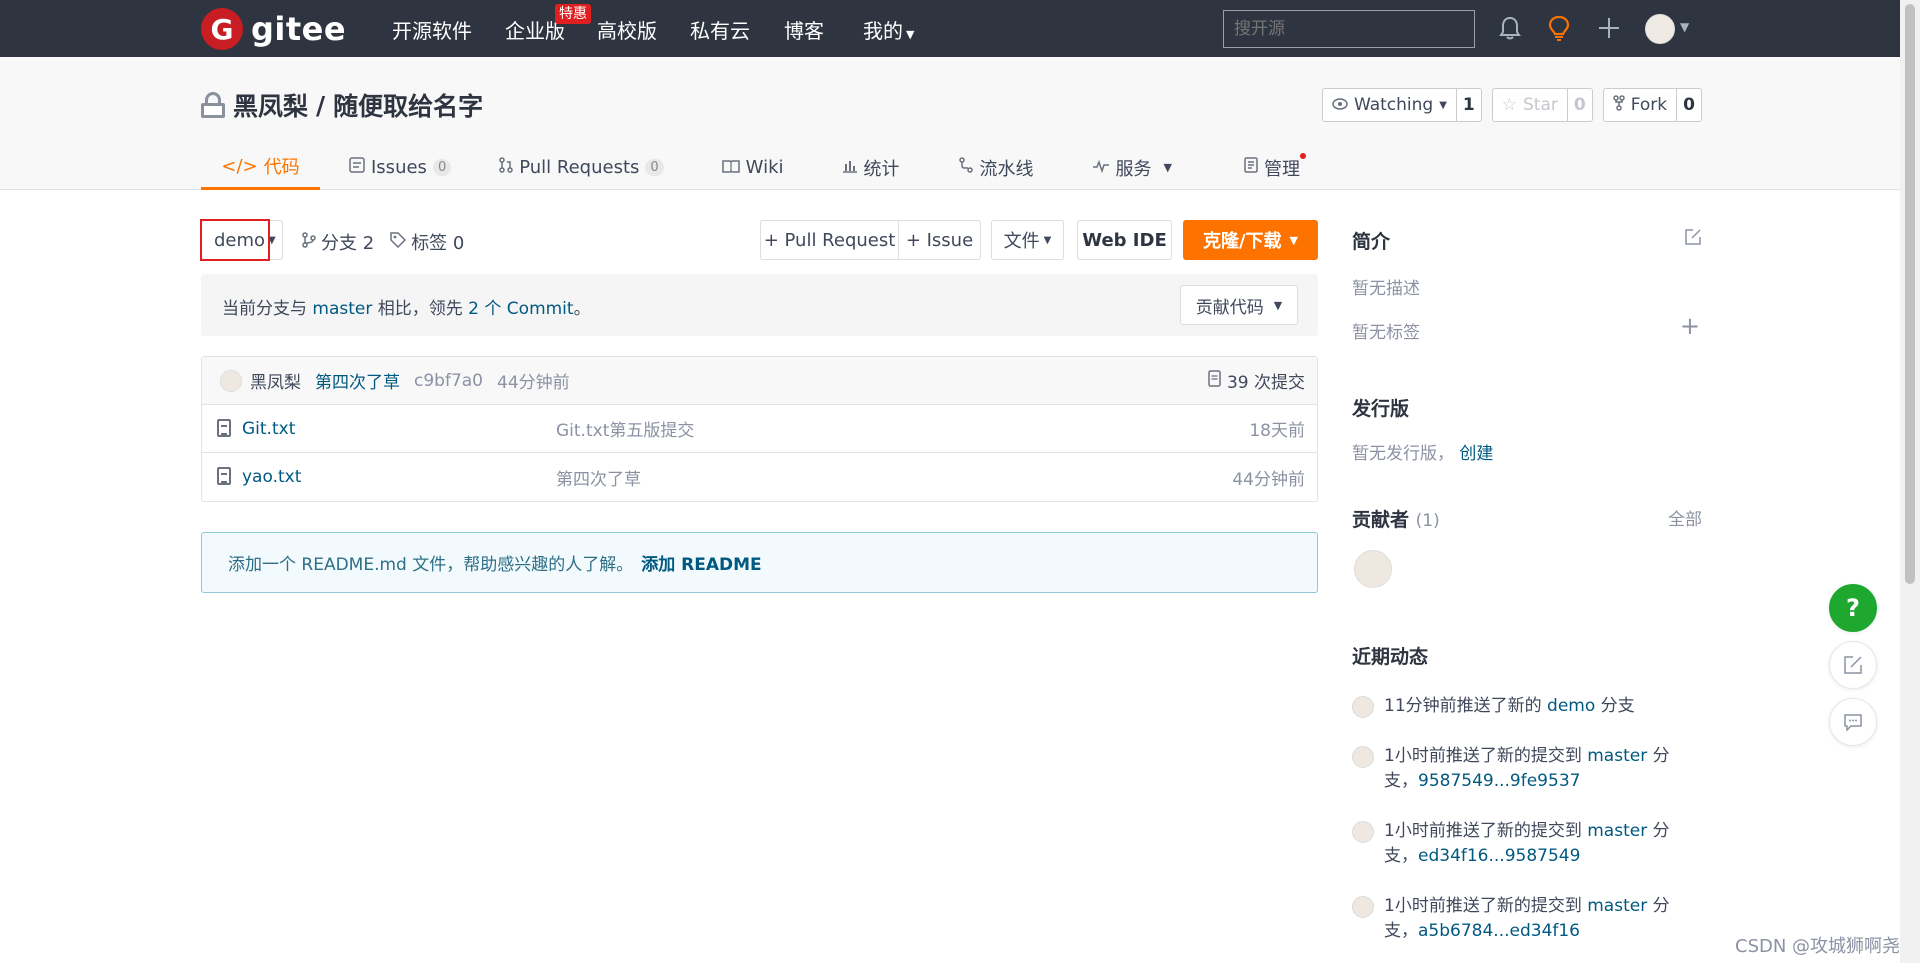 The image size is (1920, 963). What do you see at coordinates (1542, 105) in the screenshot?
I see `star-button: ☆ Star 0` at bounding box center [1542, 105].